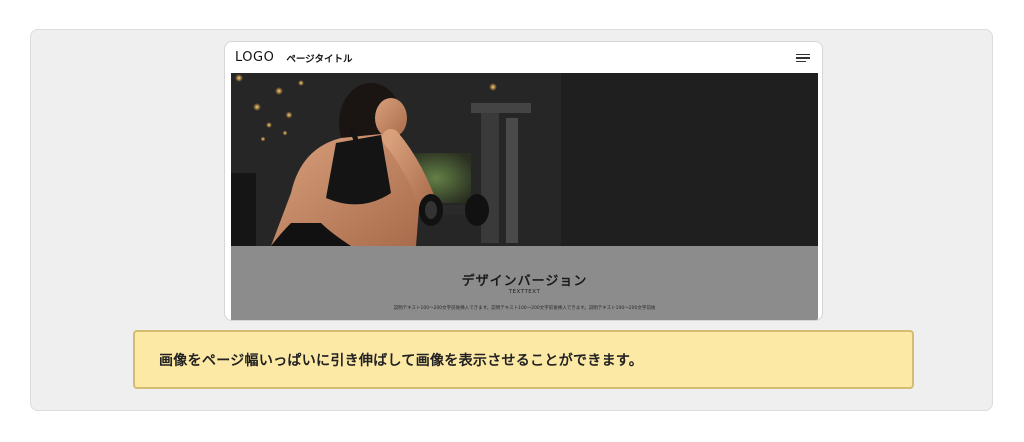 Image resolution: width=1024 pixels, height=442 pixels. I want to click on info-callout-text: 画像をページ幅いっぱいに引き伸ばして画像を表示させることができます。, so click(401, 360).